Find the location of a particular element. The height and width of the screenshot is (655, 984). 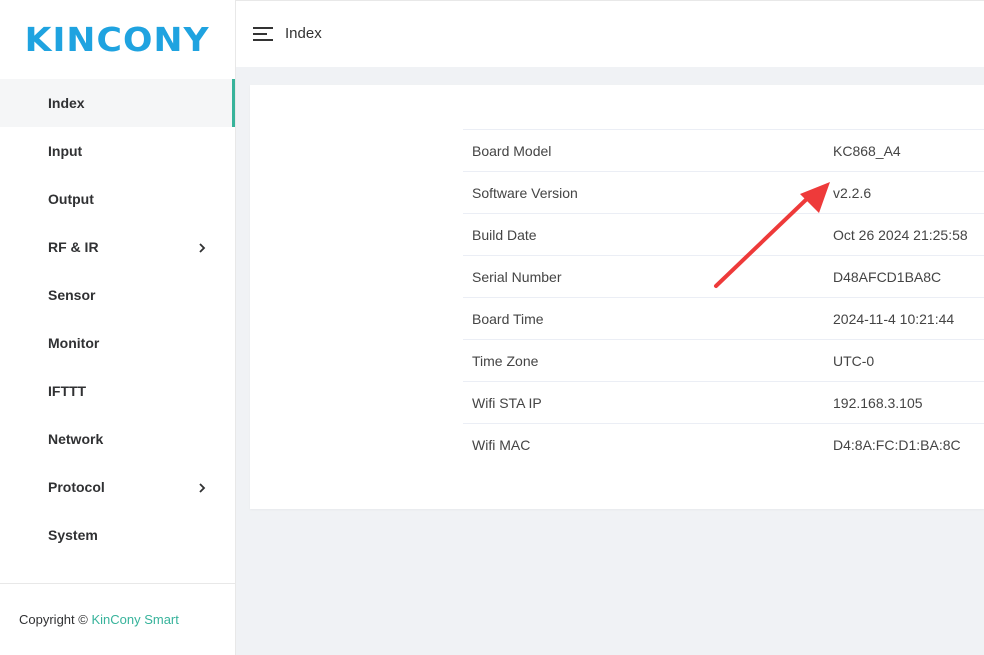

sidebar-item-label: Network is located at coordinates (76, 439).